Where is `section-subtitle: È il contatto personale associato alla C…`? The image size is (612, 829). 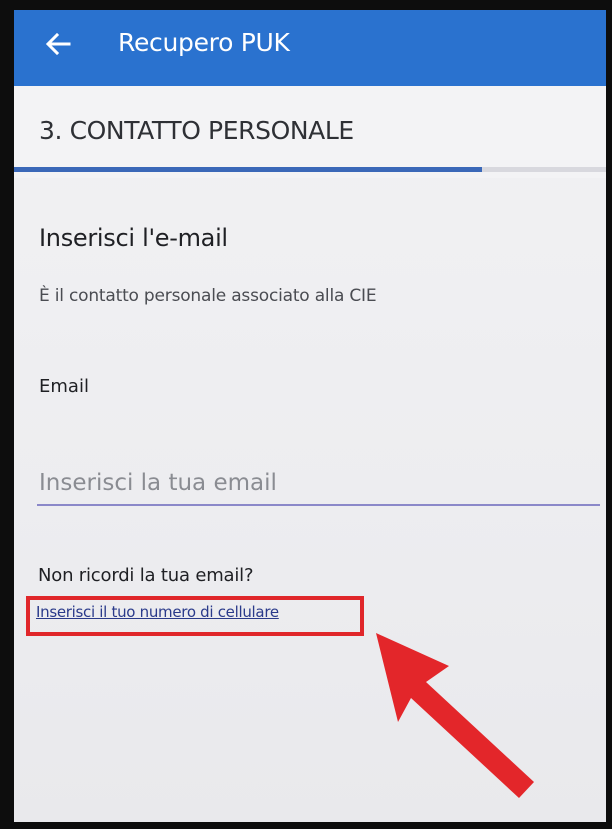 section-subtitle: È il contatto personale associato alla C… is located at coordinates (208, 296).